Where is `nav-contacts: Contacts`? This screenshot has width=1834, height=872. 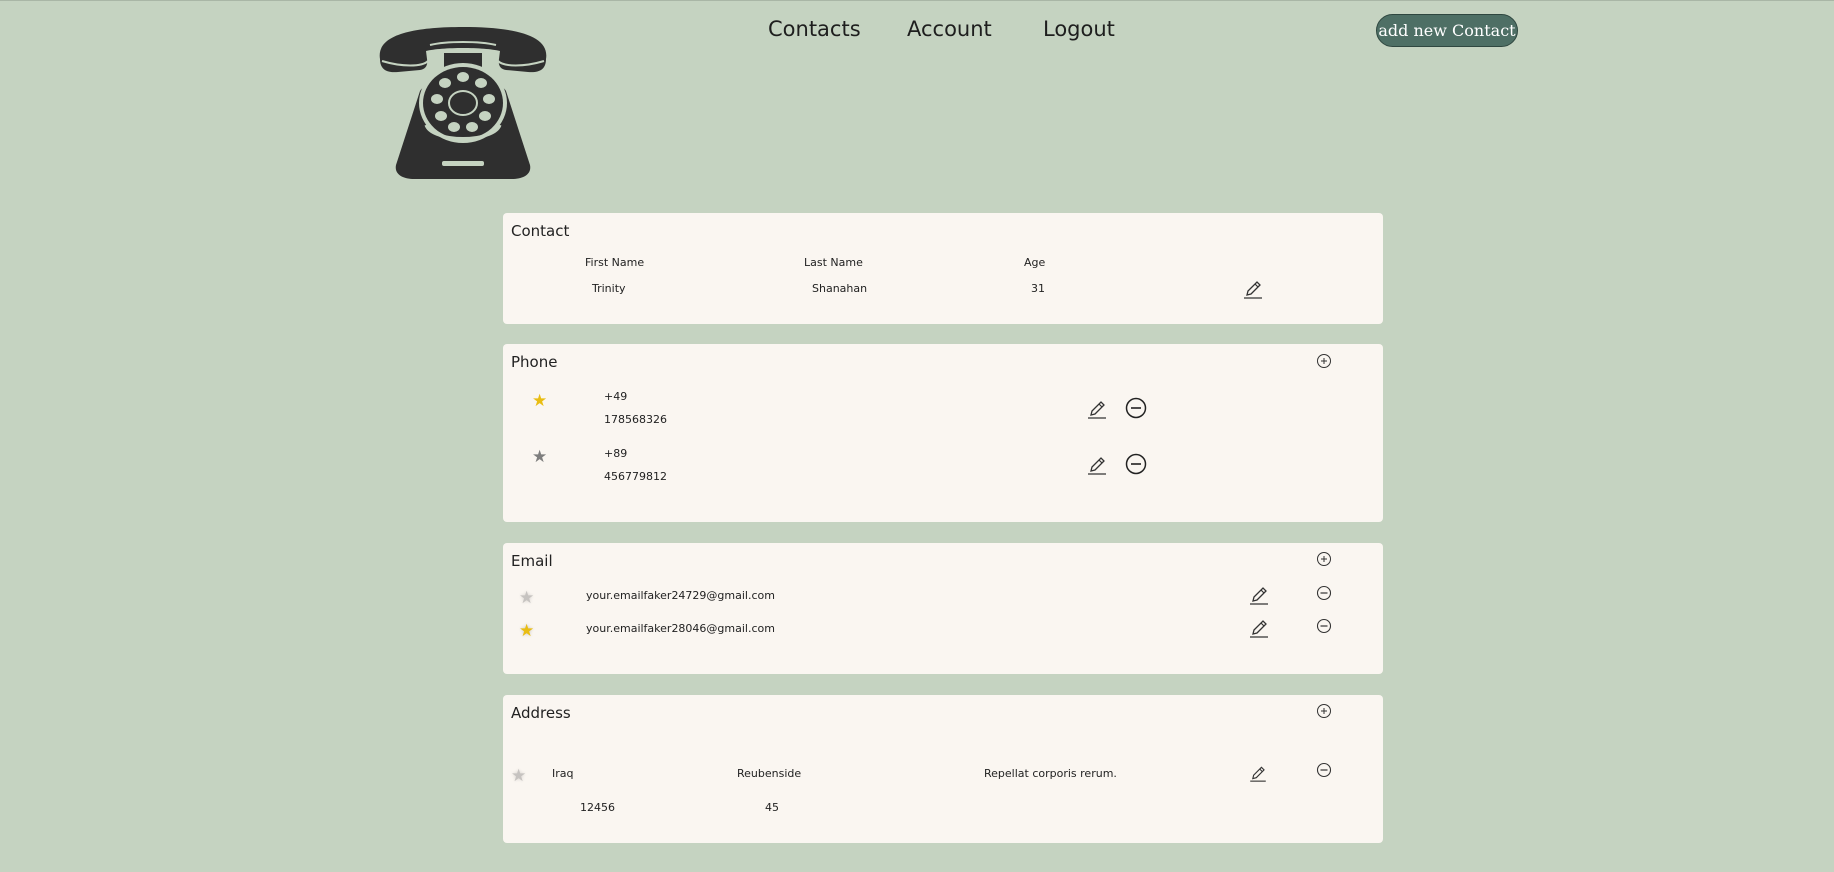 nav-contacts: Contacts is located at coordinates (814, 29).